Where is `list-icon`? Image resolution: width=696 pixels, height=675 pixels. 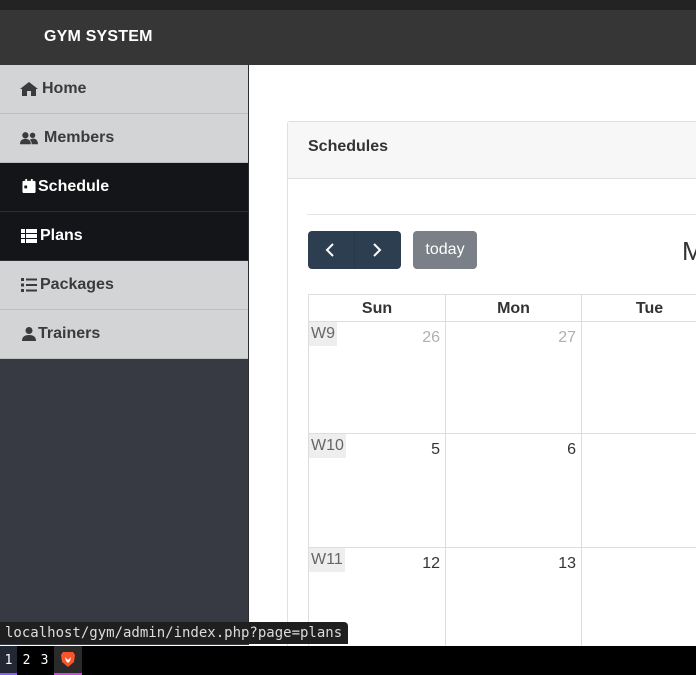 list-icon is located at coordinates (29, 285).